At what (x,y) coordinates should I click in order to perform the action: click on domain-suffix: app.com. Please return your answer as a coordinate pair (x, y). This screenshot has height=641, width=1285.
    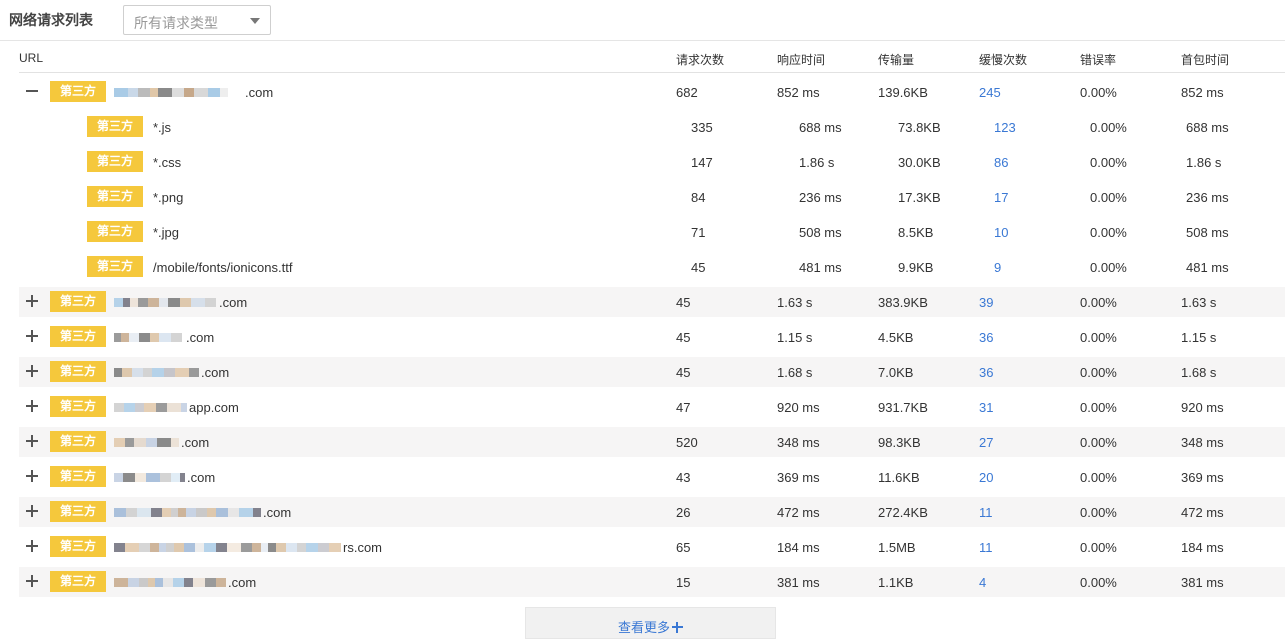
    Looking at the image, I should click on (214, 407).